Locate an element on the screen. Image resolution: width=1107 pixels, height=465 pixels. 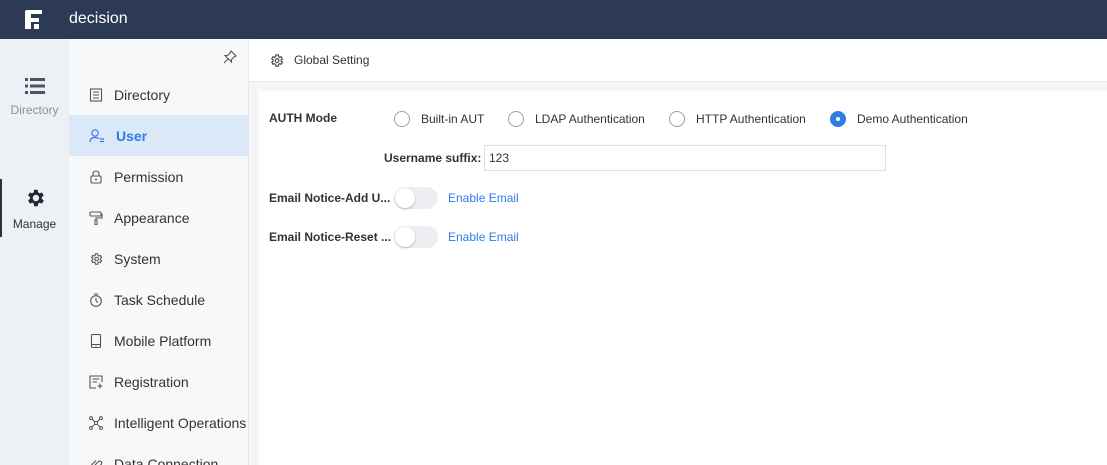
radio-demo-auth: Demo Authentication is located at coordinates (899, 119).